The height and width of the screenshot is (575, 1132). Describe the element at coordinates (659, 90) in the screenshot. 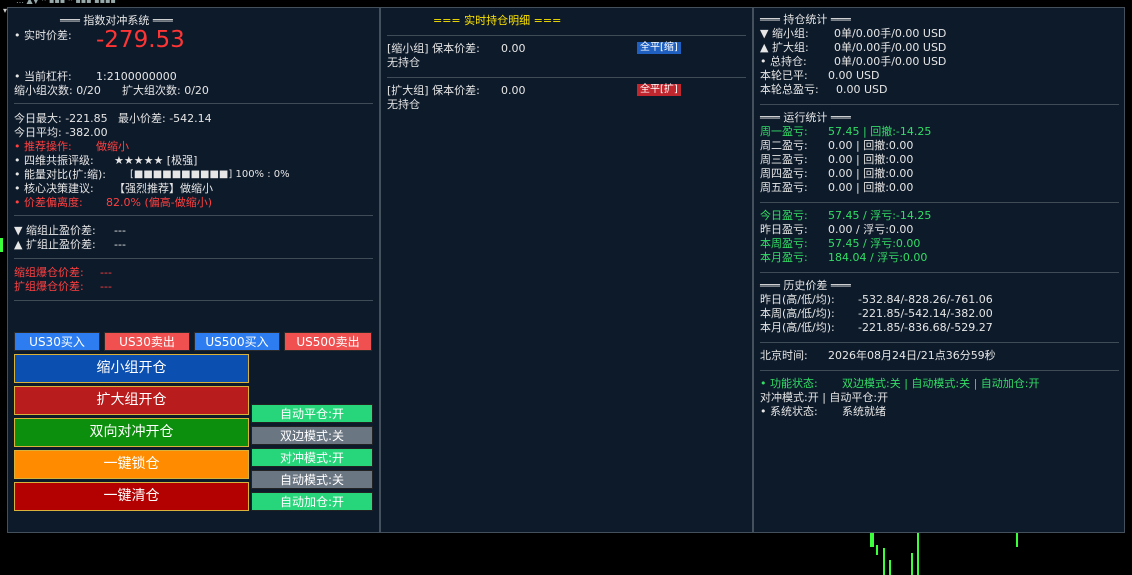

I see `close-expand-button: 全平[扩]` at that location.